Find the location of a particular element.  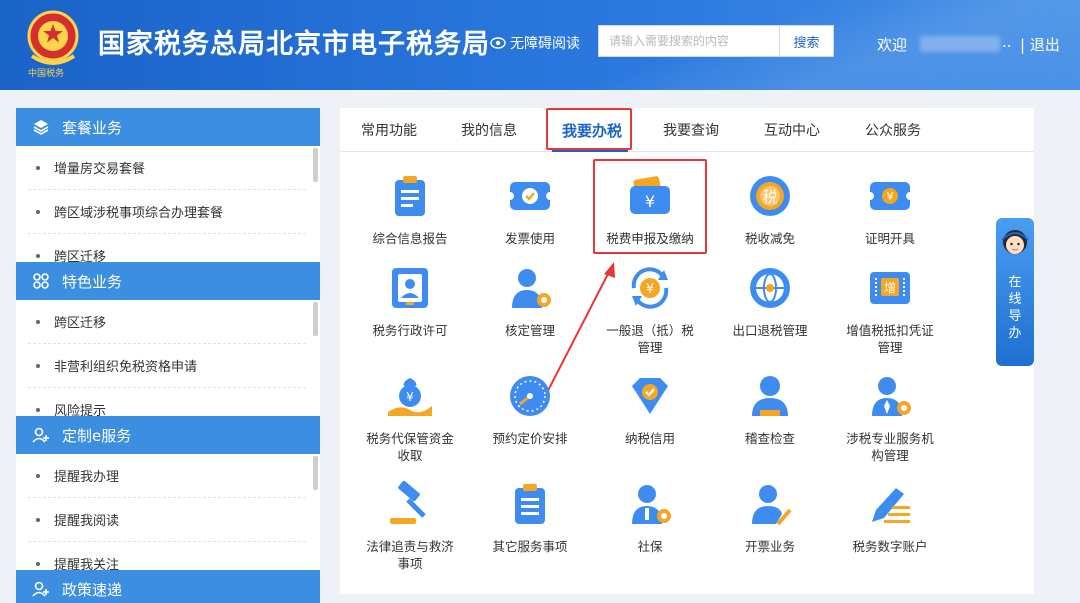

sidebar-section-title: 特色业务 is located at coordinates (92, 281).